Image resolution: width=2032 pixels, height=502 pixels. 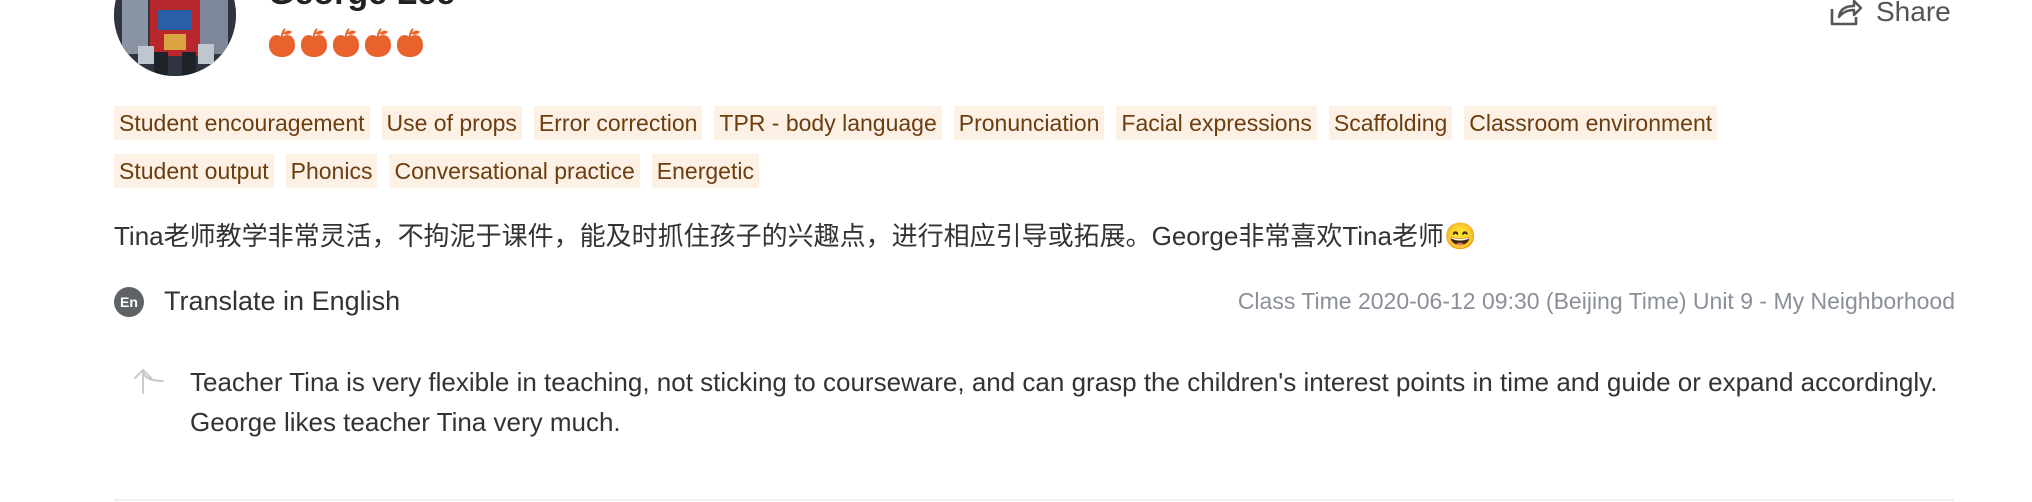 I want to click on translate-icon: En, so click(x=129, y=301).